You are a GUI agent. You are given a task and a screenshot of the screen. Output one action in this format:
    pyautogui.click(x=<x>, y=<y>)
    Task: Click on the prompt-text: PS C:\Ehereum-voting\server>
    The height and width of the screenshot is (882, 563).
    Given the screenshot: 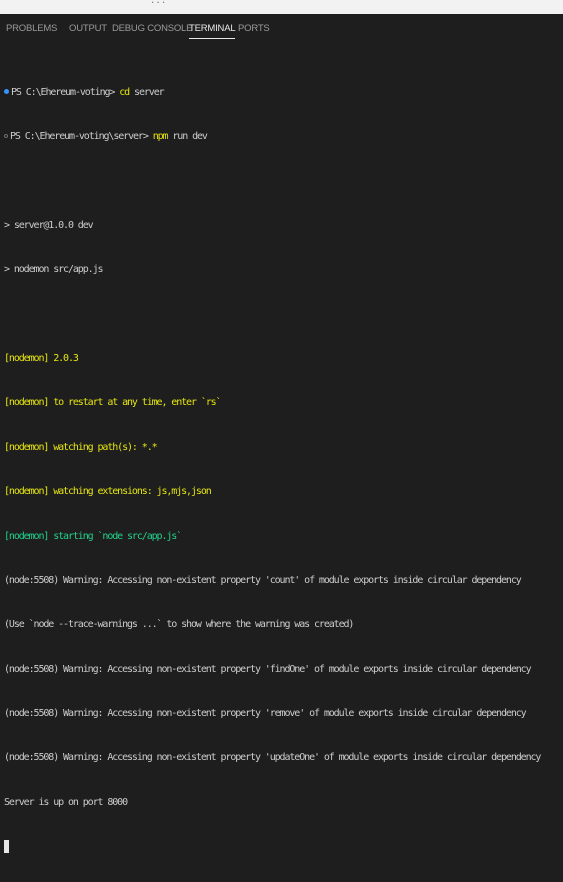 What is the action you would take?
    pyautogui.click(x=81, y=136)
    